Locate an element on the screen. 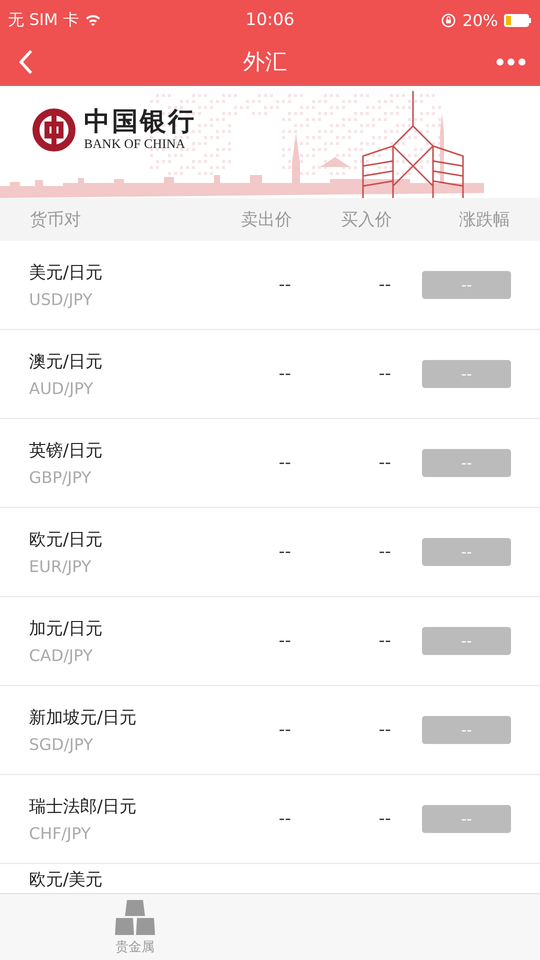 This screenshot has width=540, height=960. currency-pair-name: 新加坡元/日元 is located at coordinates (83, 718).